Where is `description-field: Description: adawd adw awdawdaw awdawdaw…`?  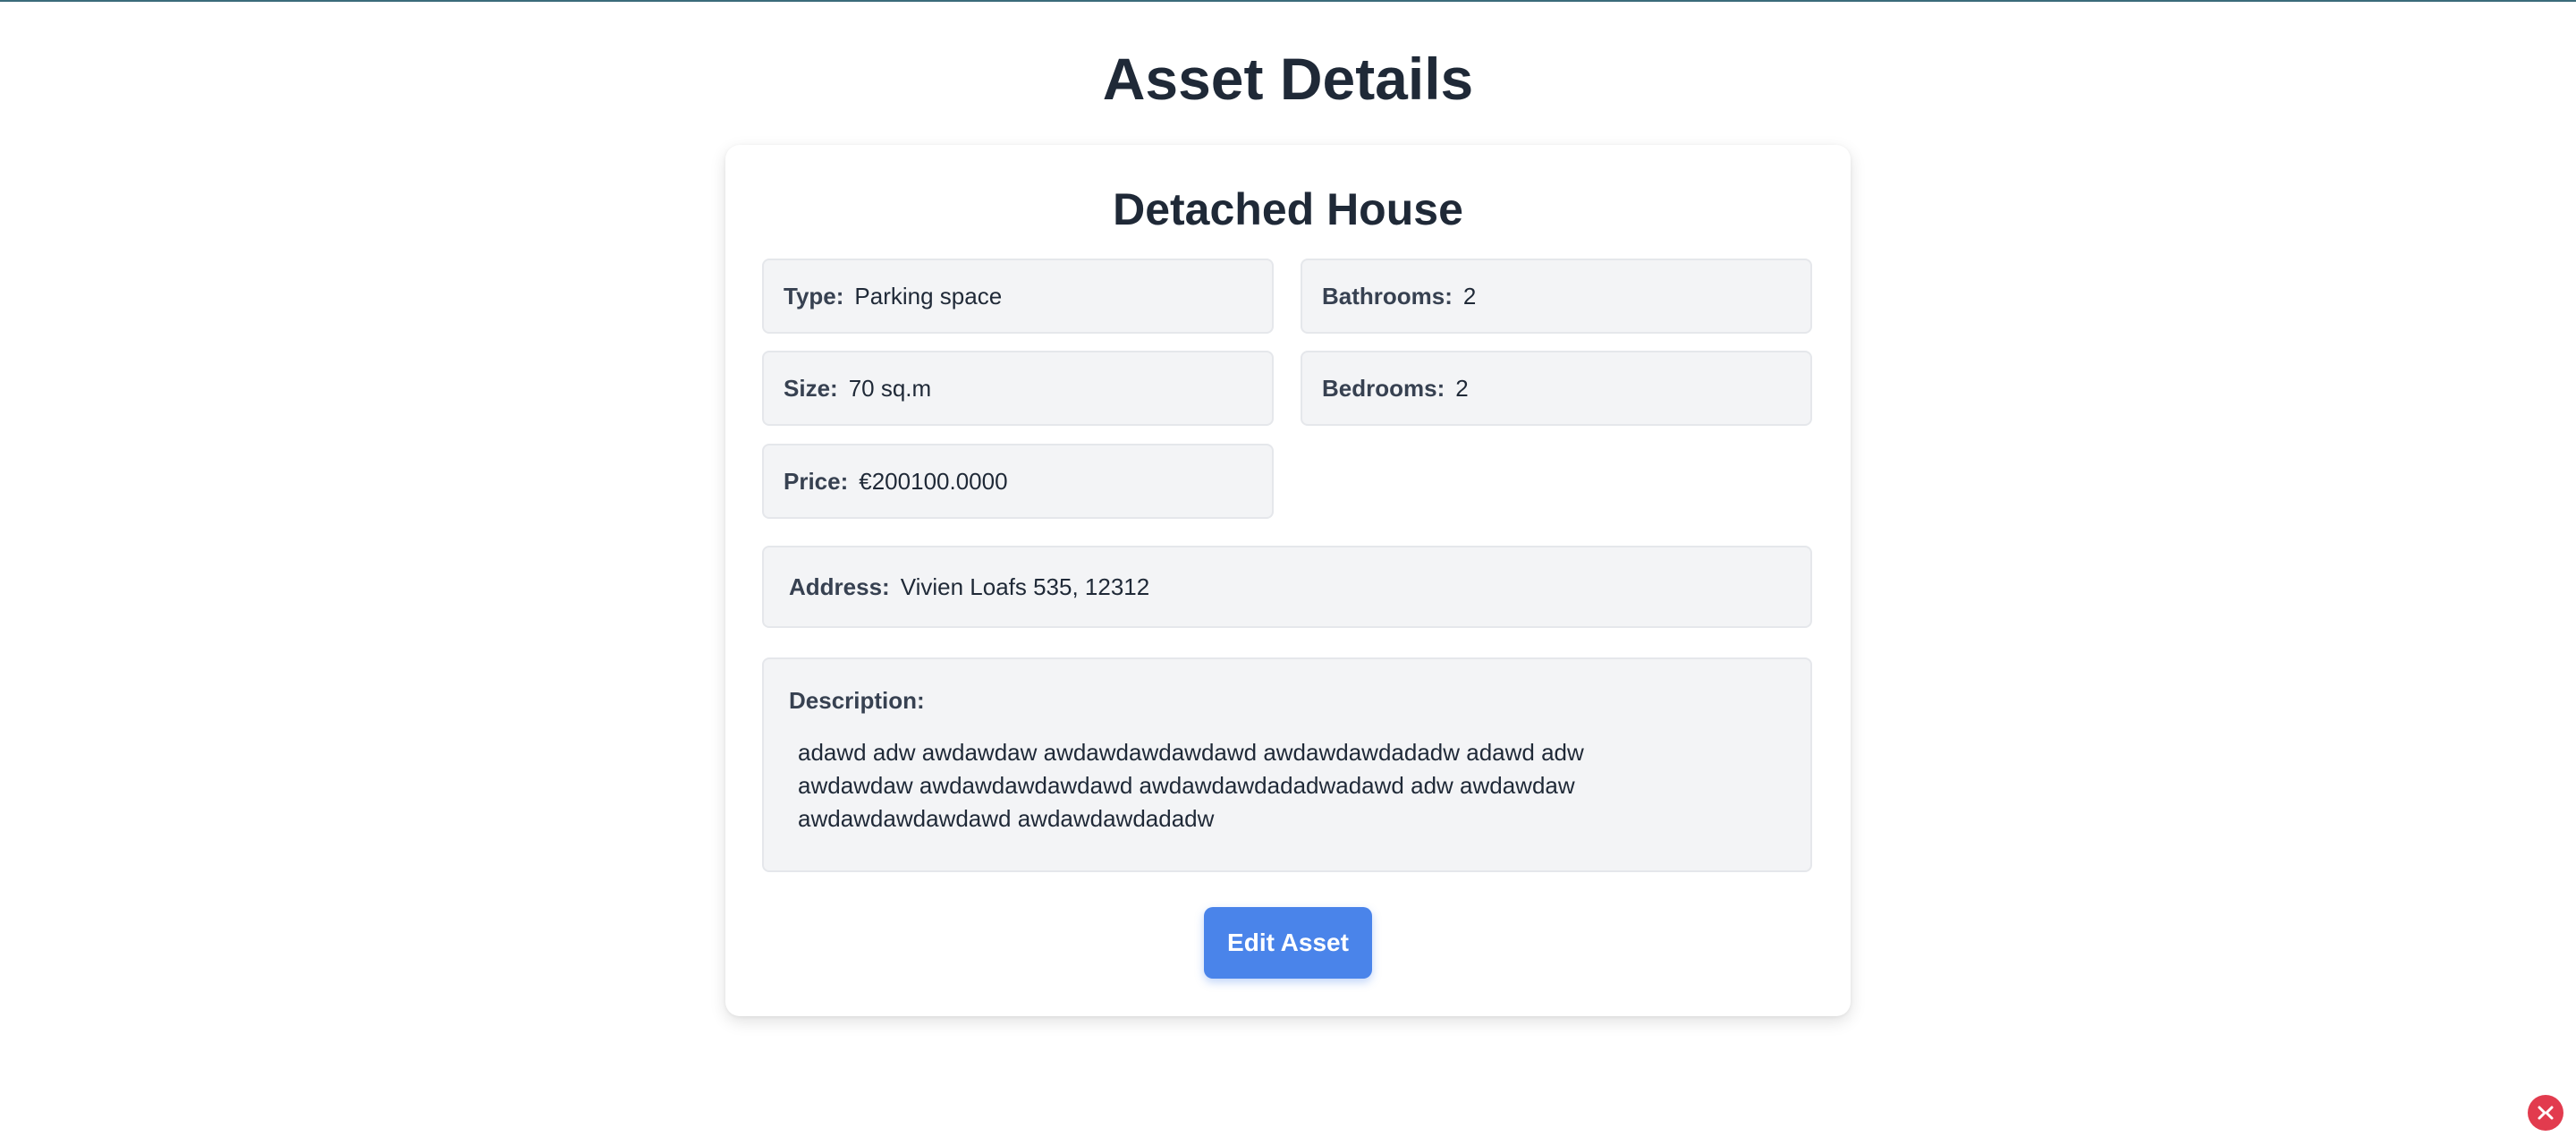
description-field: Description: adawd adw awdawdaw awdawdaw… is located at coordinates (1287, 764).